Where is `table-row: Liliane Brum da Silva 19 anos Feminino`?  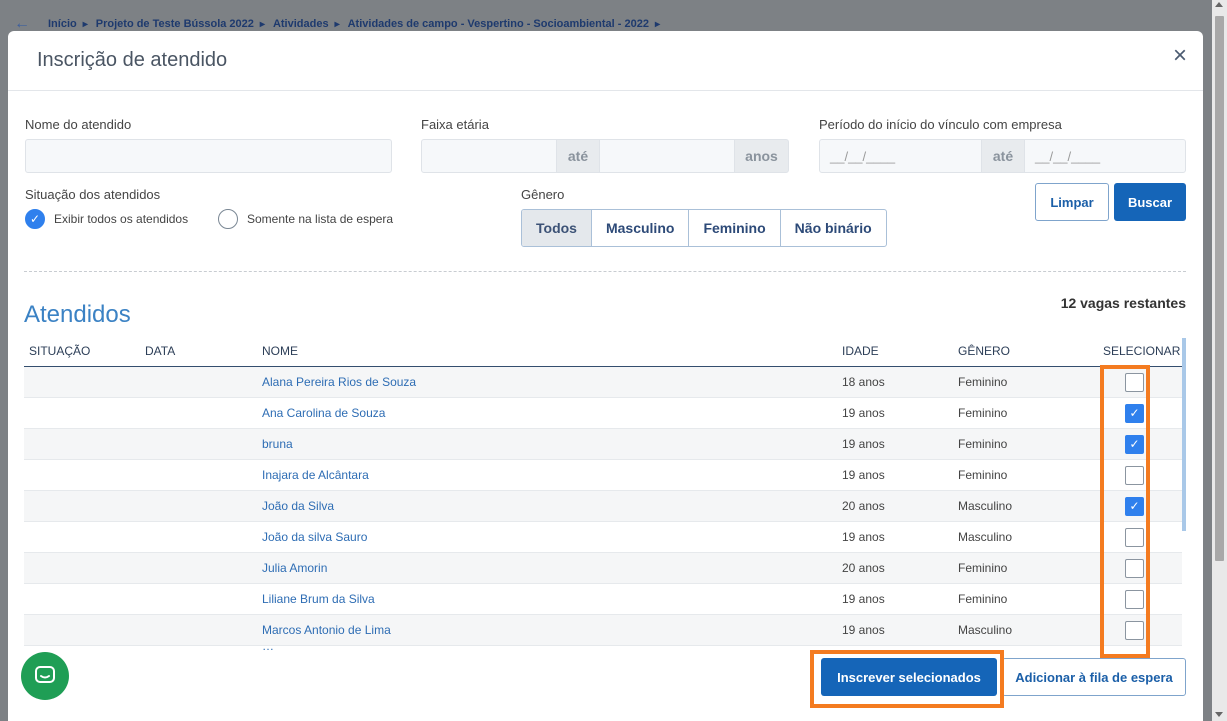 table-row: Liliane Brum da Silva 19 anos Feminino is located at coordinates (603, 599).